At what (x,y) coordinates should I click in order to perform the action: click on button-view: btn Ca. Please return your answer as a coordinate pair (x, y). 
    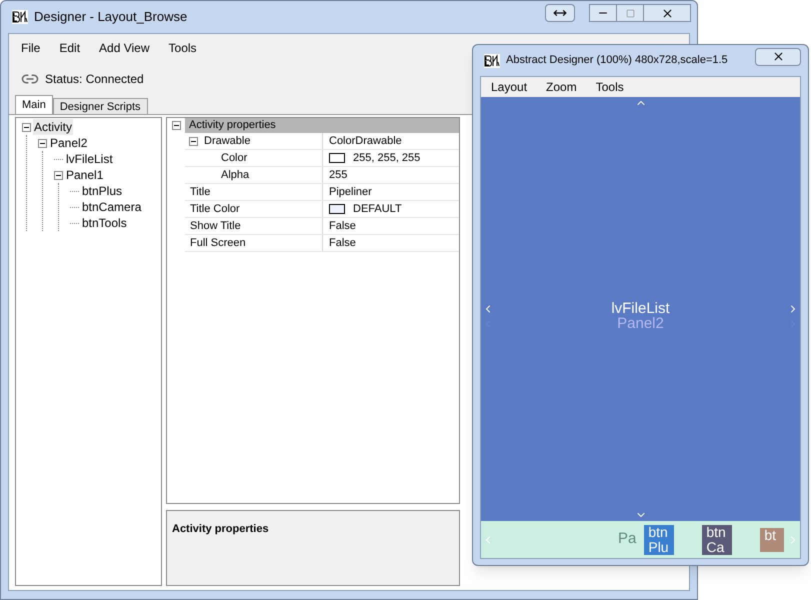
    Looking at the image, I should click on (717, 539).